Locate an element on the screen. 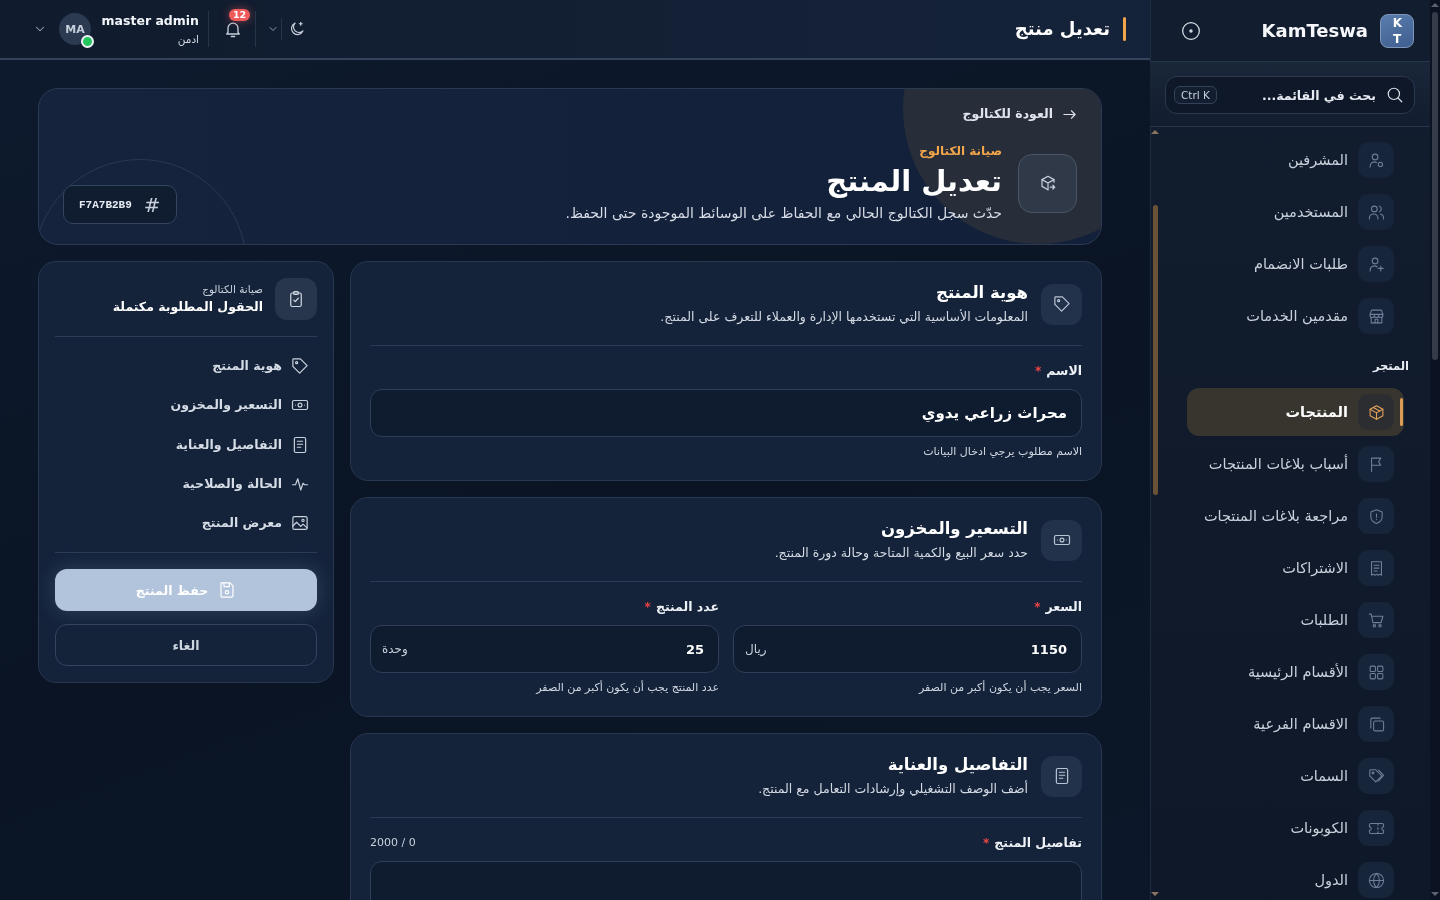  section-title: التفاصيل والعناية is located at coordinates (957, 765).